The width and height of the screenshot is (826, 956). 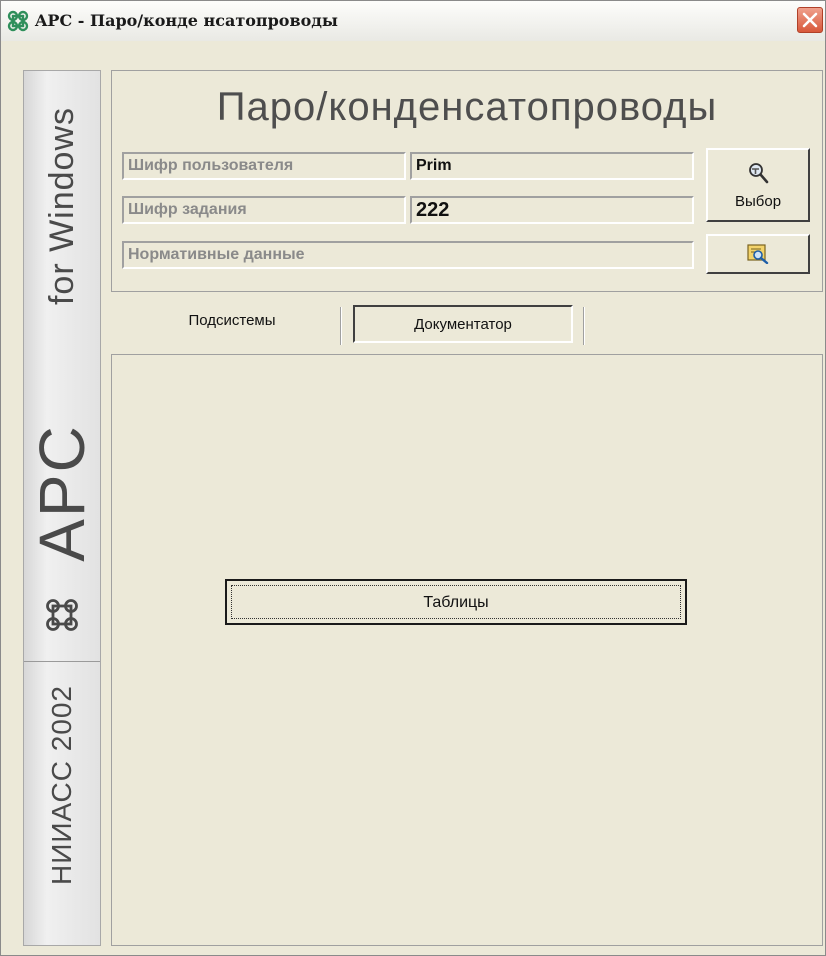 What do you see at coordinates (264, 210) in the screenshot?
I see `task-code-label: Шифр задания` at bounding box center [264, 210].